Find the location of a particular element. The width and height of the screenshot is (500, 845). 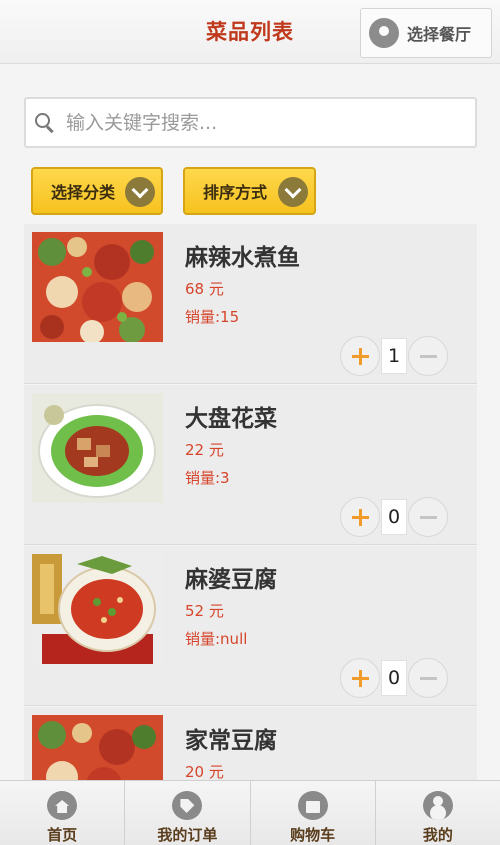

search-icon is located at coordinates (45, 123).